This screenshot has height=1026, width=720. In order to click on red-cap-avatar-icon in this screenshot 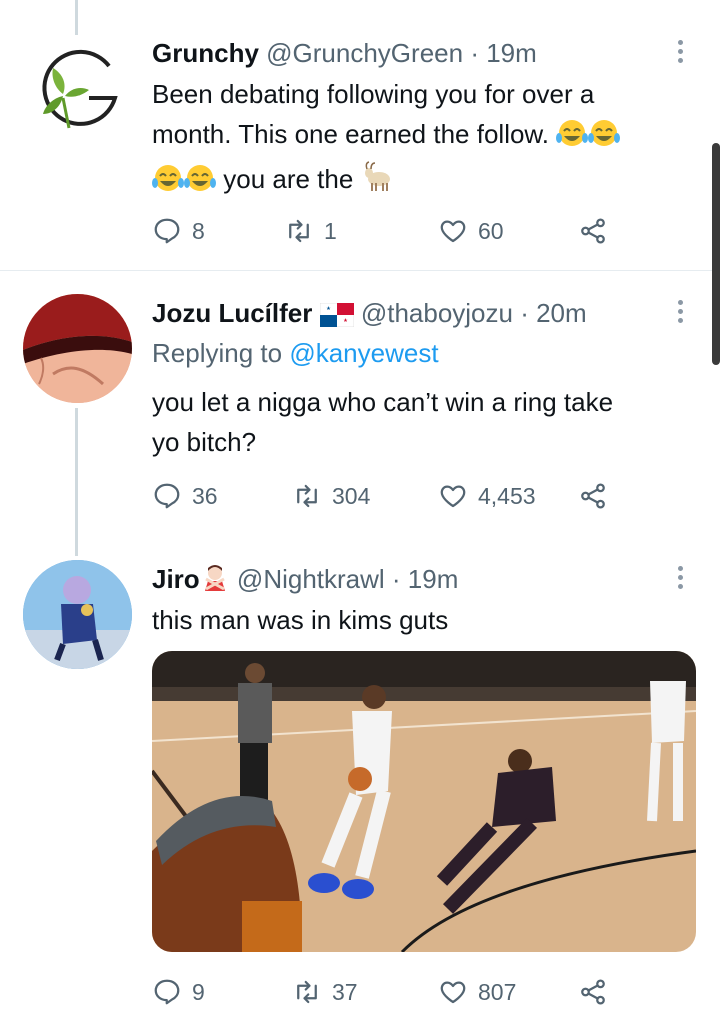, I will do `click(77, 348)`.